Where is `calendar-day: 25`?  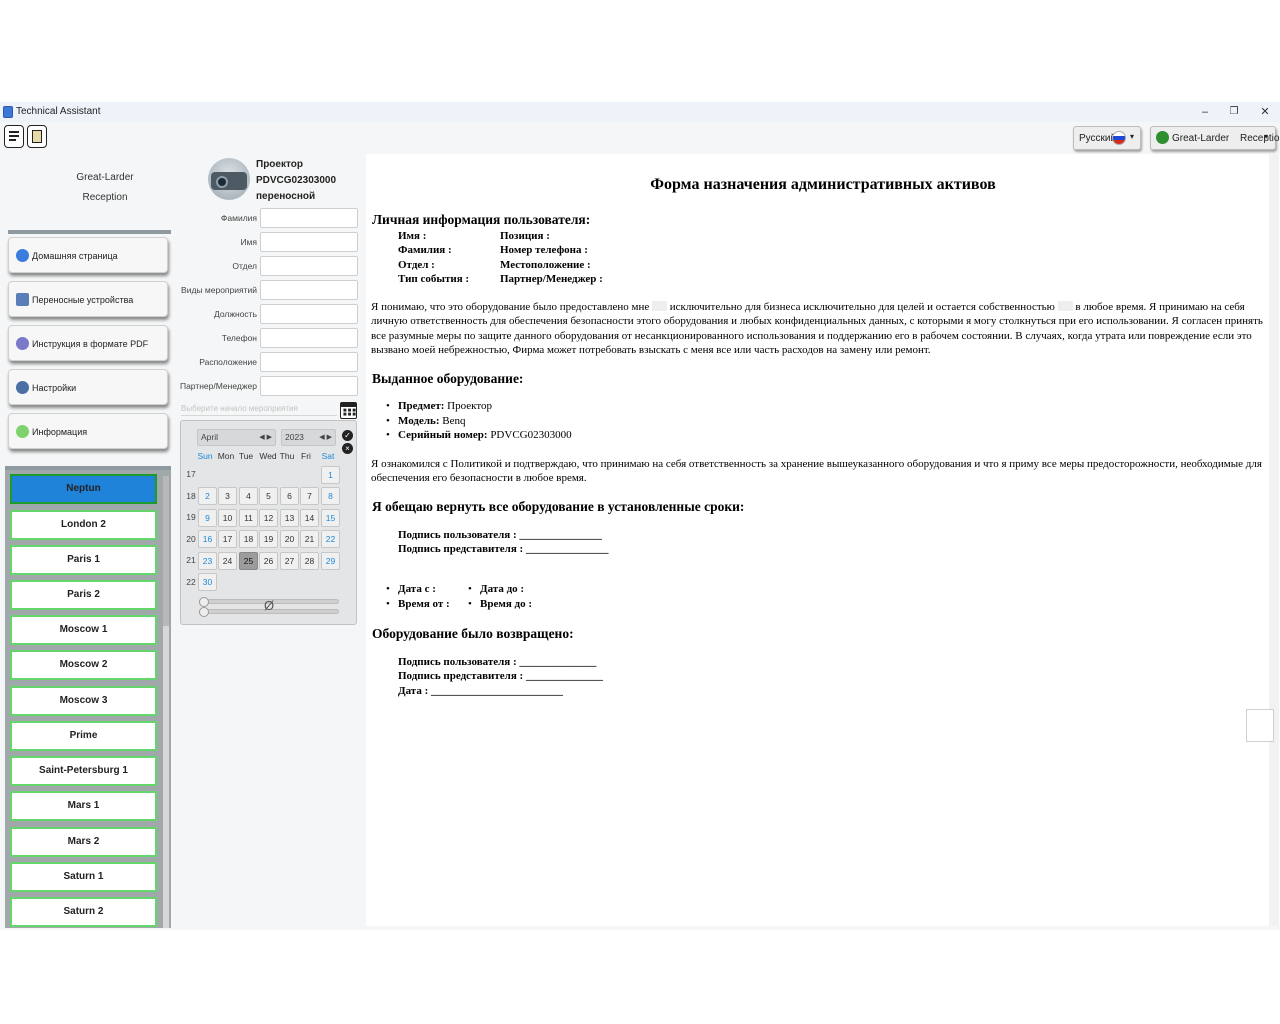
calendar-day: 25 is located at coordinates (248, 561).